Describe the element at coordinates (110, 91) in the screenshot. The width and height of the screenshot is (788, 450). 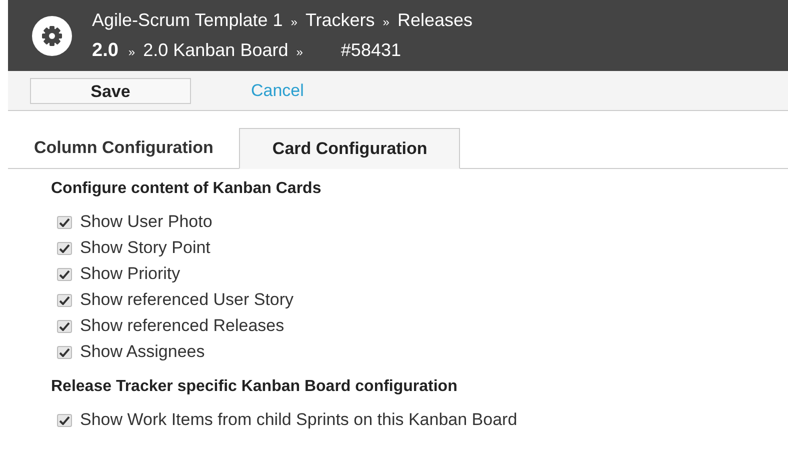
I see `save-button: Save` at that location.